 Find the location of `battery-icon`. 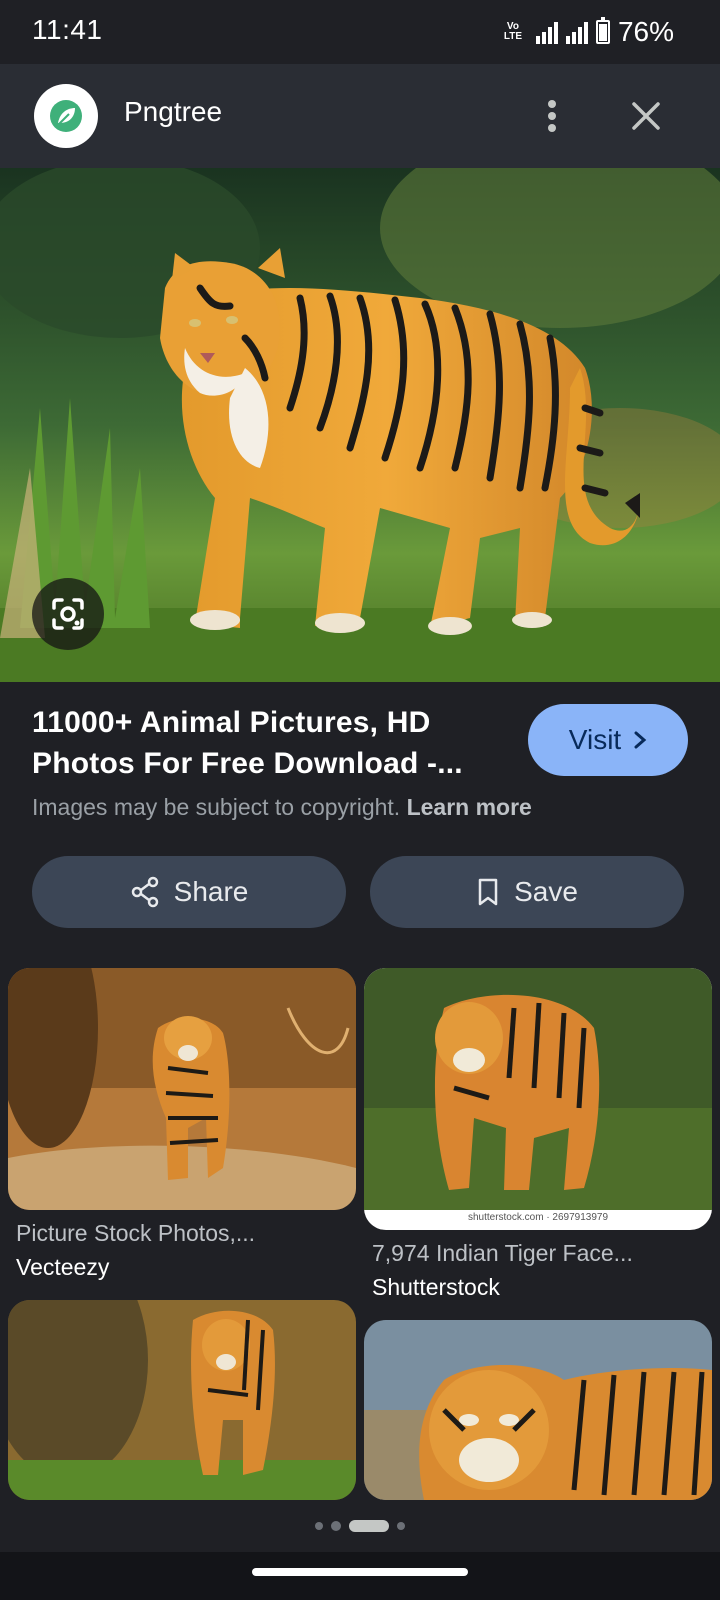

battery-icon is located at coordinates (602, 30).